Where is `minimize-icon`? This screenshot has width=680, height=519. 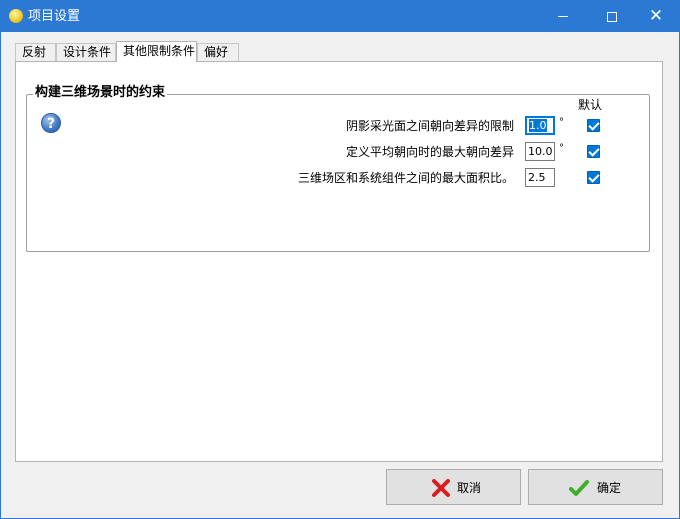 minimize-icon is located at coordinates (563, 16).